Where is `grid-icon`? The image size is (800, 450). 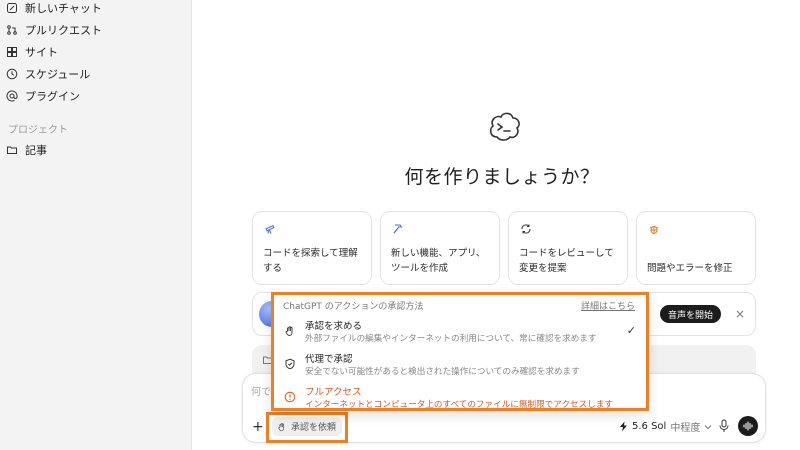
grid-icon is located at coordinates (12, 52).